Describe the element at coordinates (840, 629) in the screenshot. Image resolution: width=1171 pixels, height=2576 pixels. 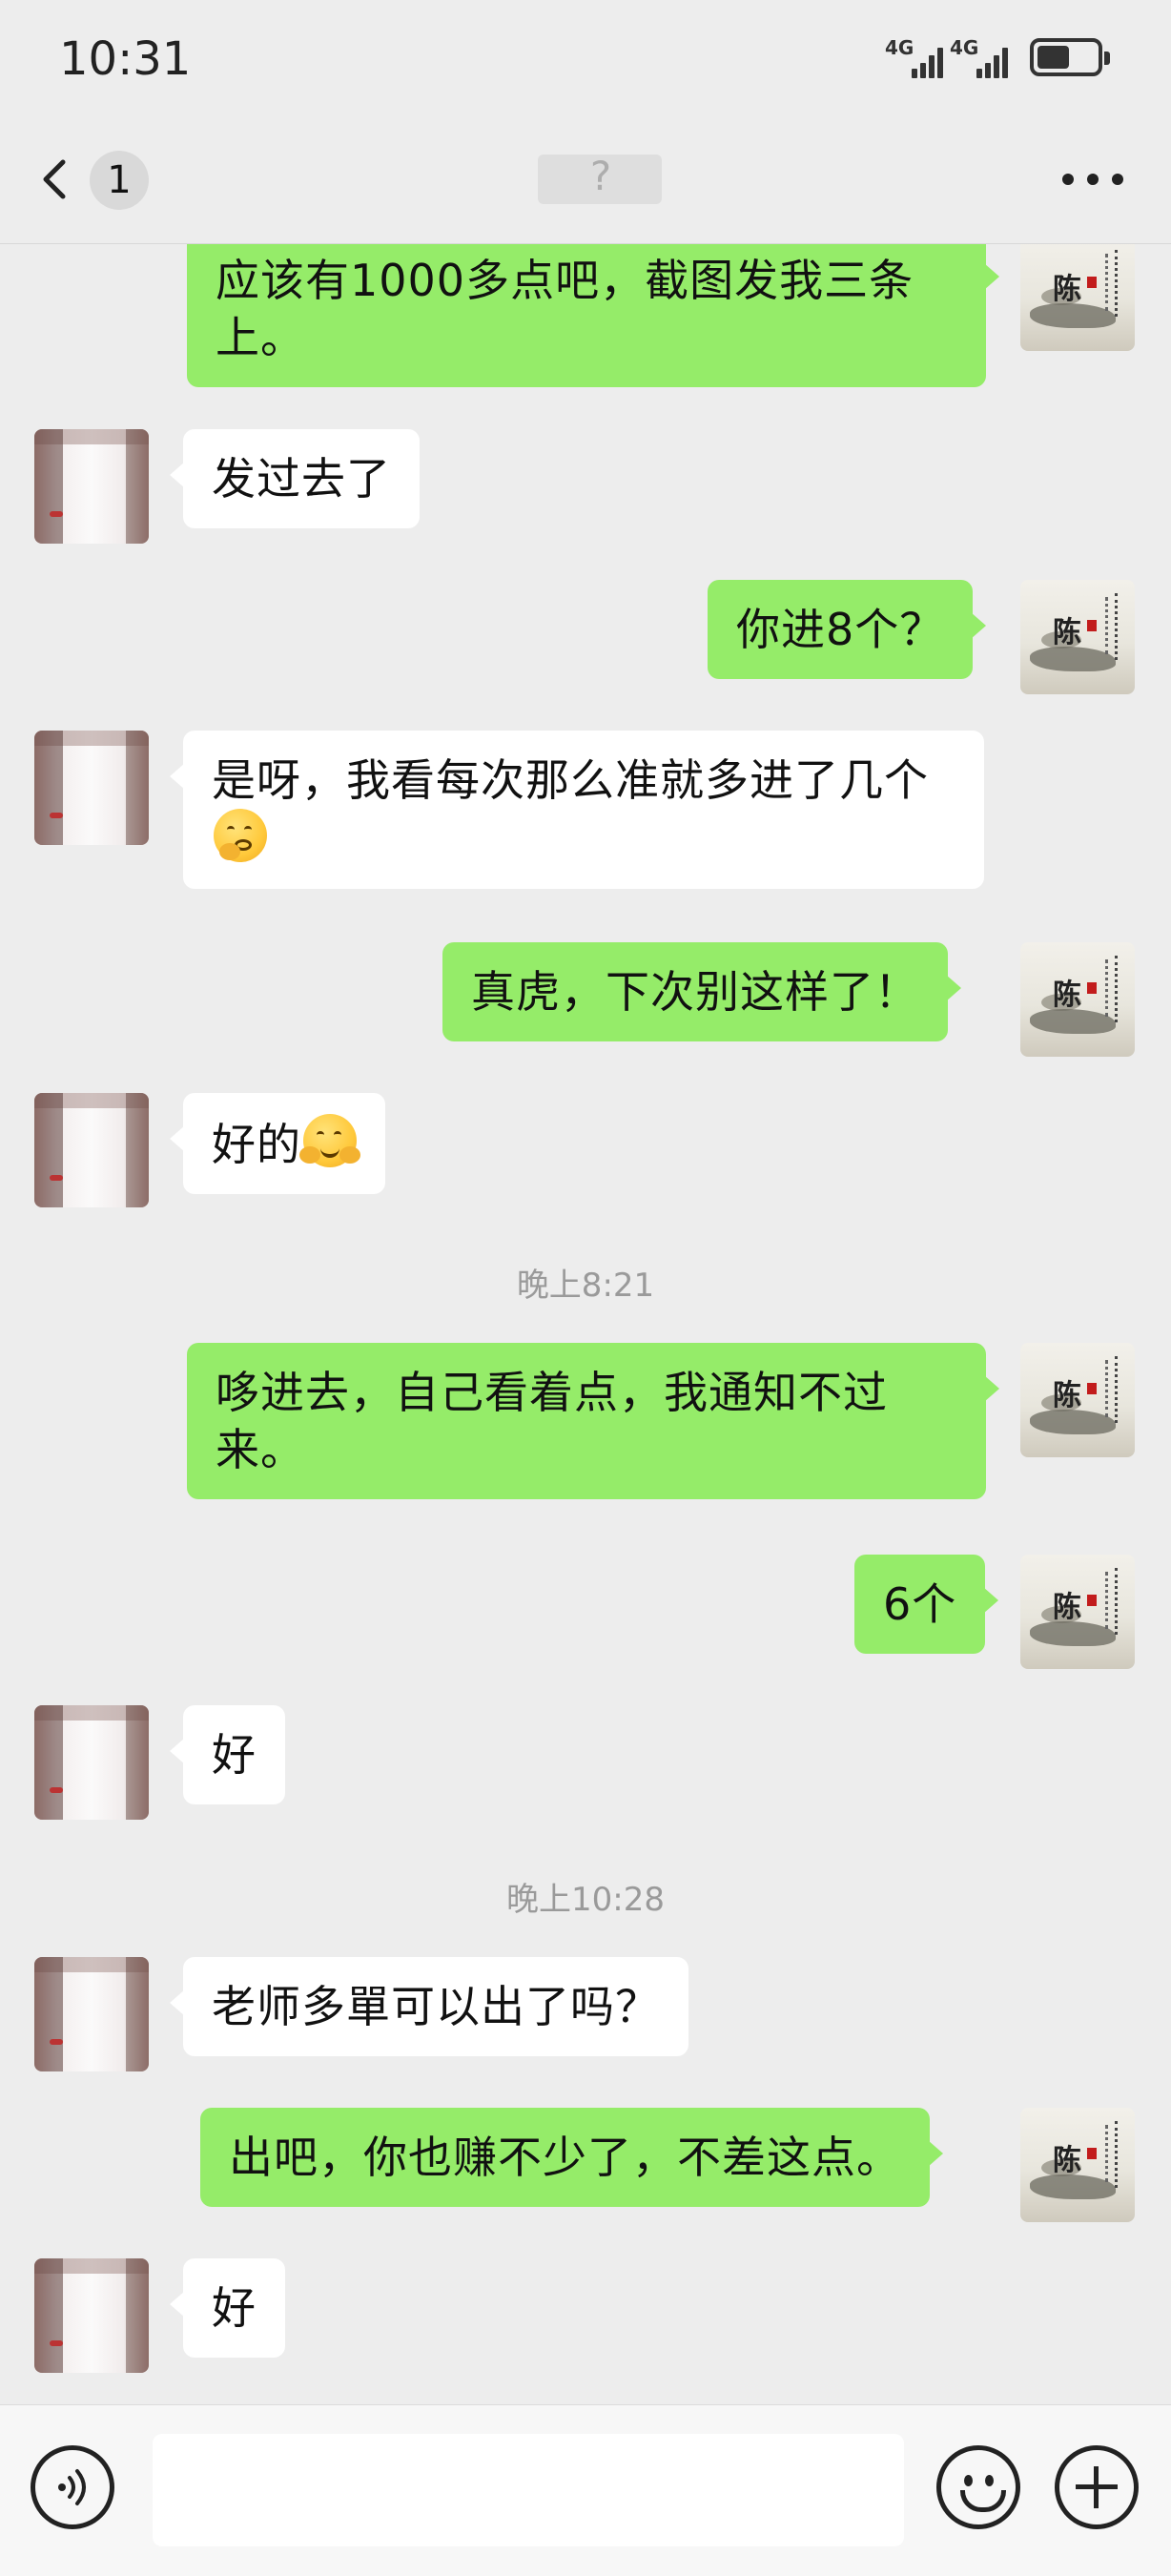
I see `message-text: 你进8个？` at that location.